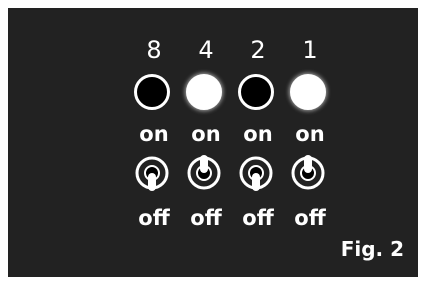 The width and height of the screenshot is (427, 287). Describe the element at coordinates (206, 50) in the screenshot. I see `bit-value-label: 4` at that location.